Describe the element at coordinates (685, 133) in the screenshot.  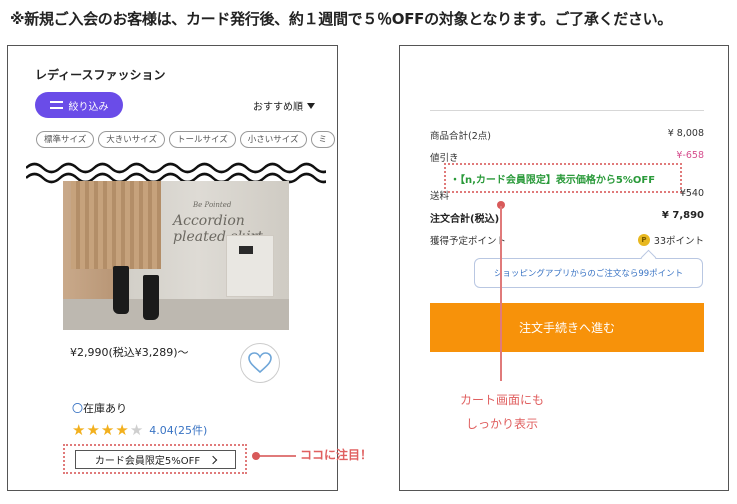
I see `summary-value: ¥ 8,008` at that location.